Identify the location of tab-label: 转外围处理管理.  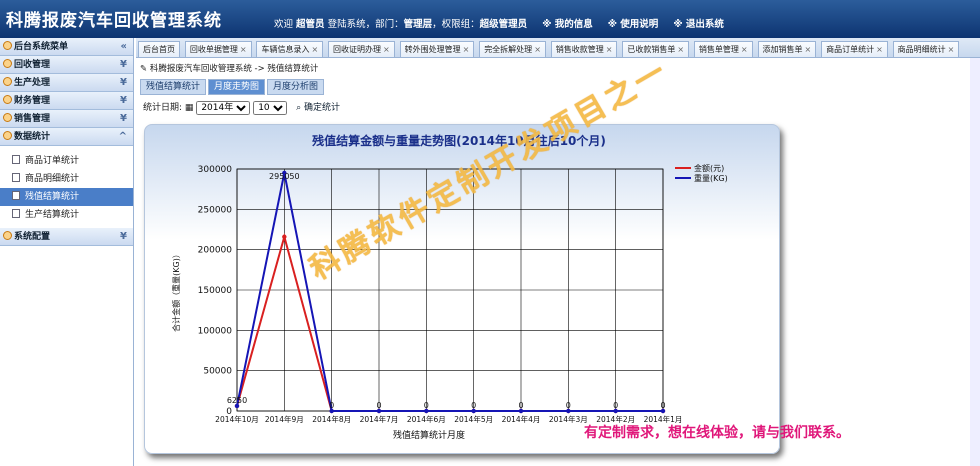
(432, 49).